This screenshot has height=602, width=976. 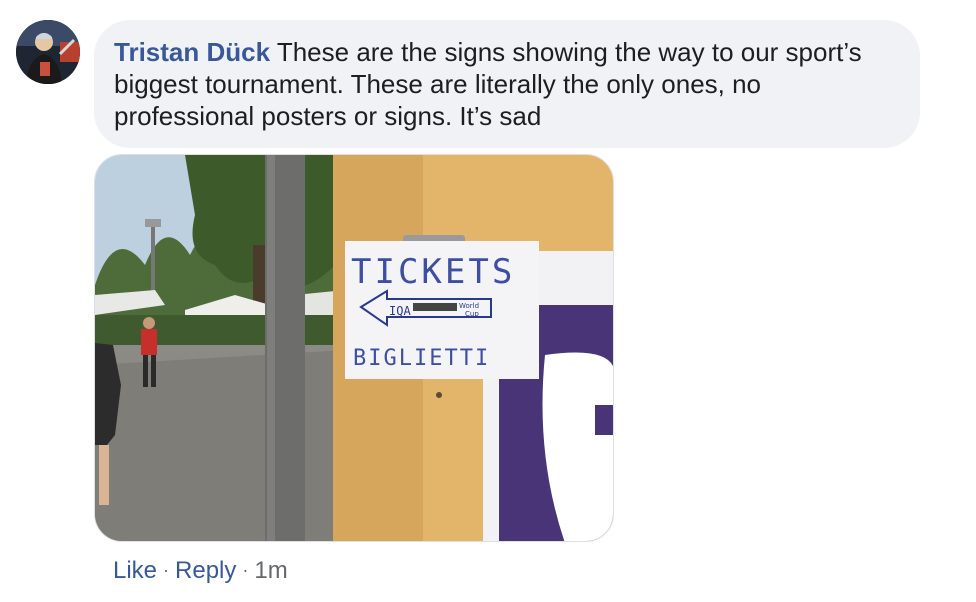 What do you see at coordinates (270, 570) in the screenshot?
I see `timestamp: 1m` at bounding box center [270, 570].